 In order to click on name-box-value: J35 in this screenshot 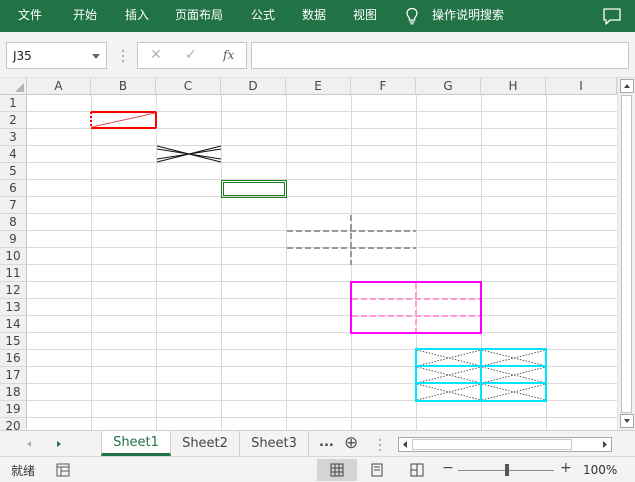, I will do `click(22, 56)`.